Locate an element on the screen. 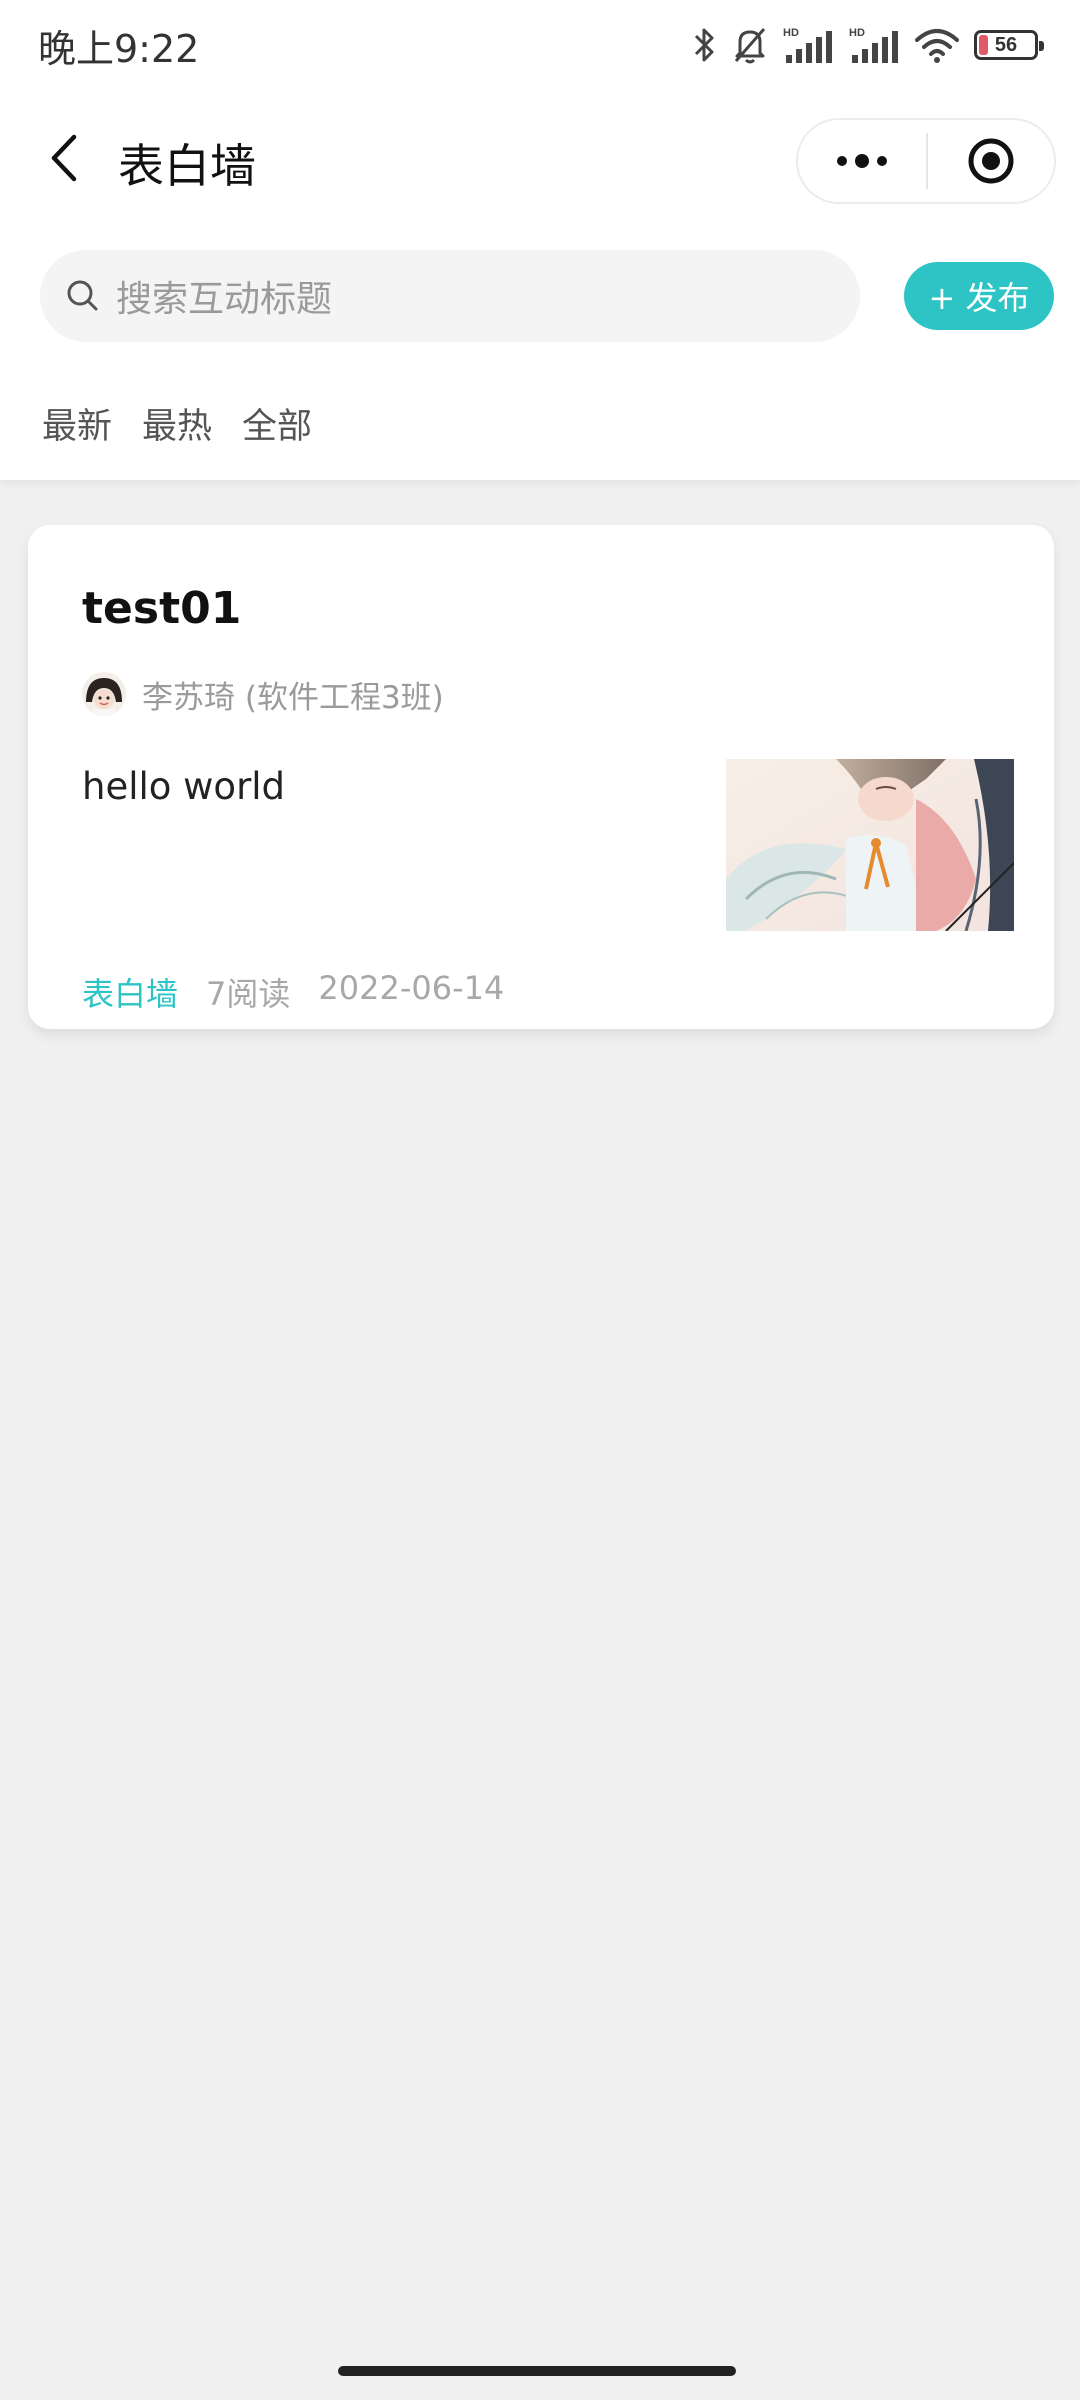  status-icons: HD HD 56 is located at coordinates (868, 45).